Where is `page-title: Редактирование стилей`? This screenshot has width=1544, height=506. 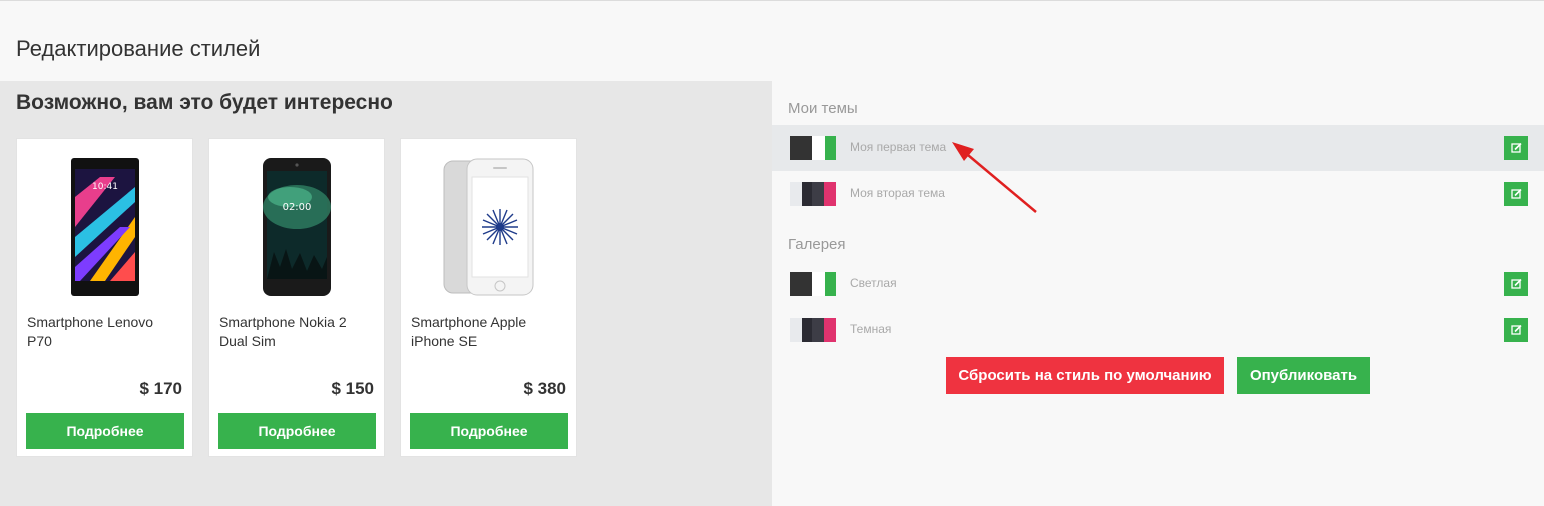 page-title: Редактирование стилей is located at coordinates (138, 48).